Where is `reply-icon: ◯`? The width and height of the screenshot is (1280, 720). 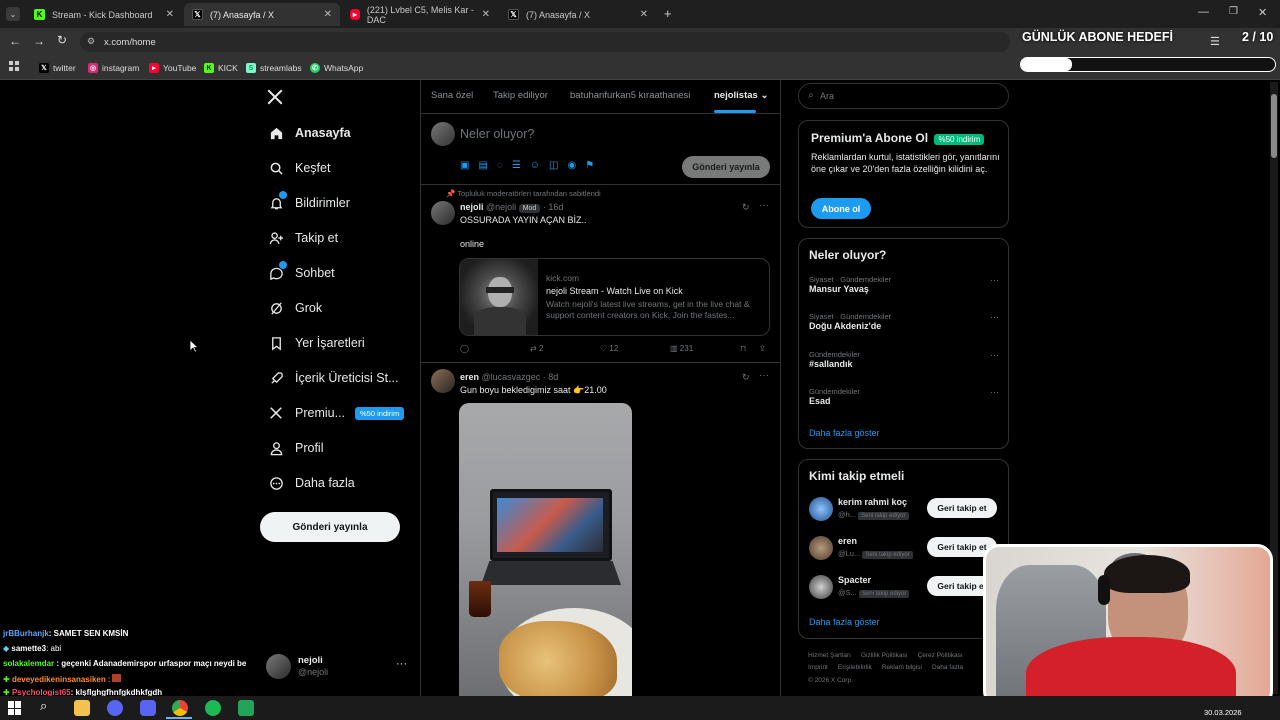
reply-icon: ◯ is located at coordinates (464, 348).